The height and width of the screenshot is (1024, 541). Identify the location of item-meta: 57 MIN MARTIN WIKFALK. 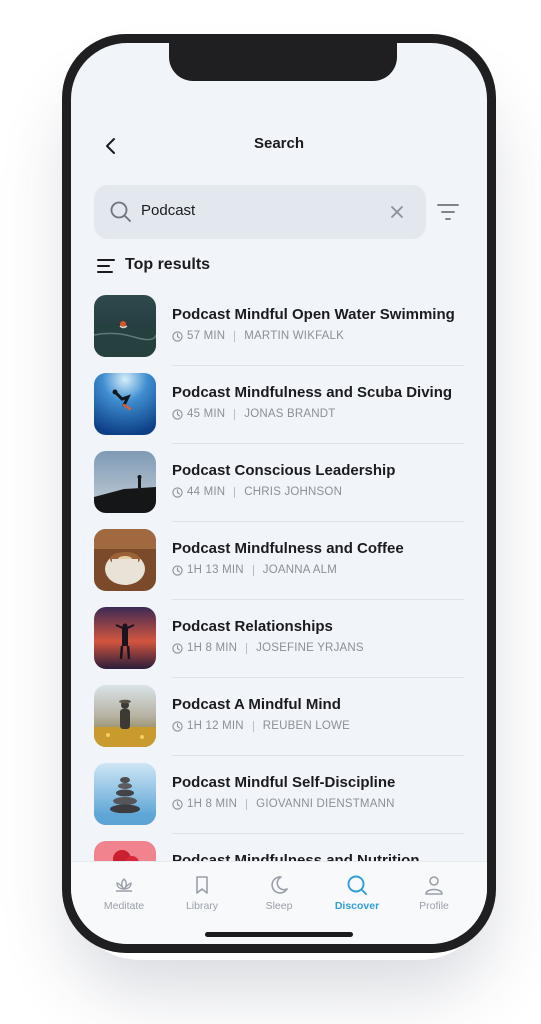
(258, 336).